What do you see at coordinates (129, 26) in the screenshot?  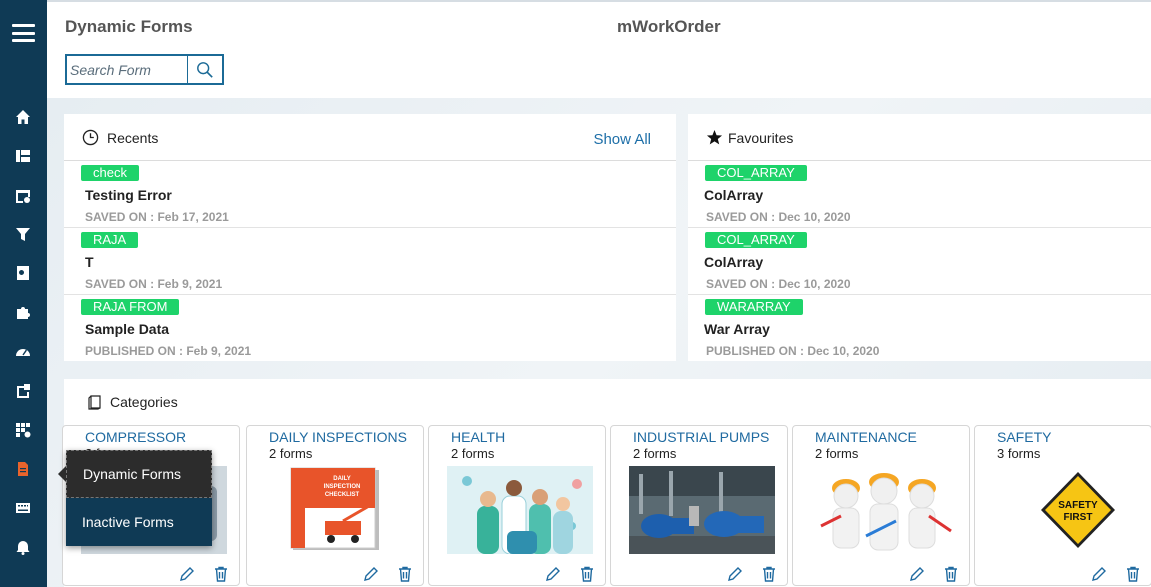 I see `page-title: Dynamic Forms` at bounding box center [129, 26].